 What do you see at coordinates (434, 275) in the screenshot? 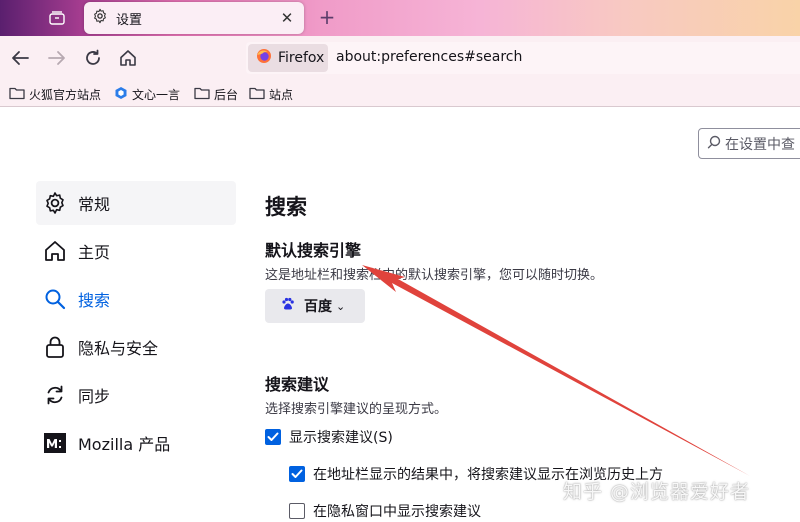
I see `default-engine-description: 这是地址栏和搜索栏中的默认搜索引擎，您可以随时切换。` at bounding box center [434, 275].